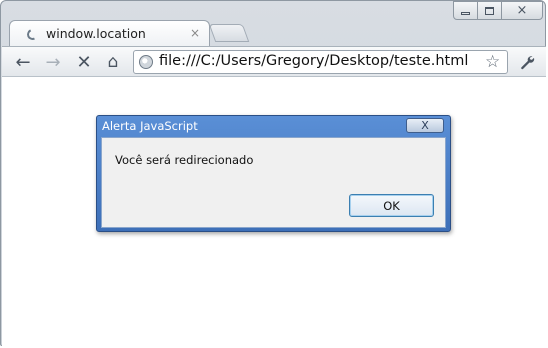 The height and width of the screenshot is (348, 548). I want to click on new-tab-button, so click(229, 33).